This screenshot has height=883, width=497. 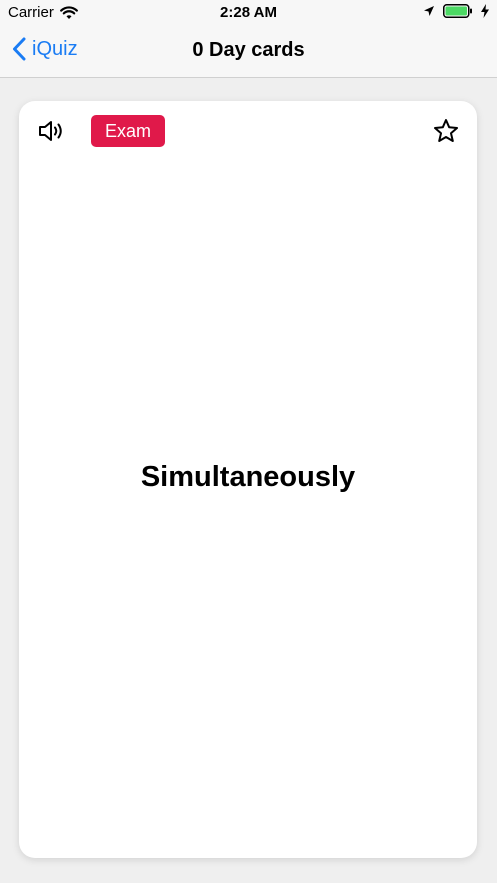 What do you see at coordinates (52, 131) in the screenshot?
I see `speaker-icon` at bounding box center [52, 131].